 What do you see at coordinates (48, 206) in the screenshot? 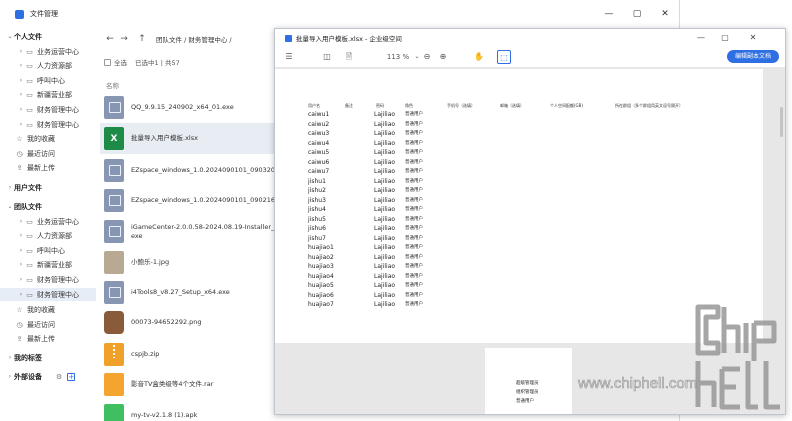
I see `sidebar-section: ⌄ 团队文件` at bounding box center [48, 206].